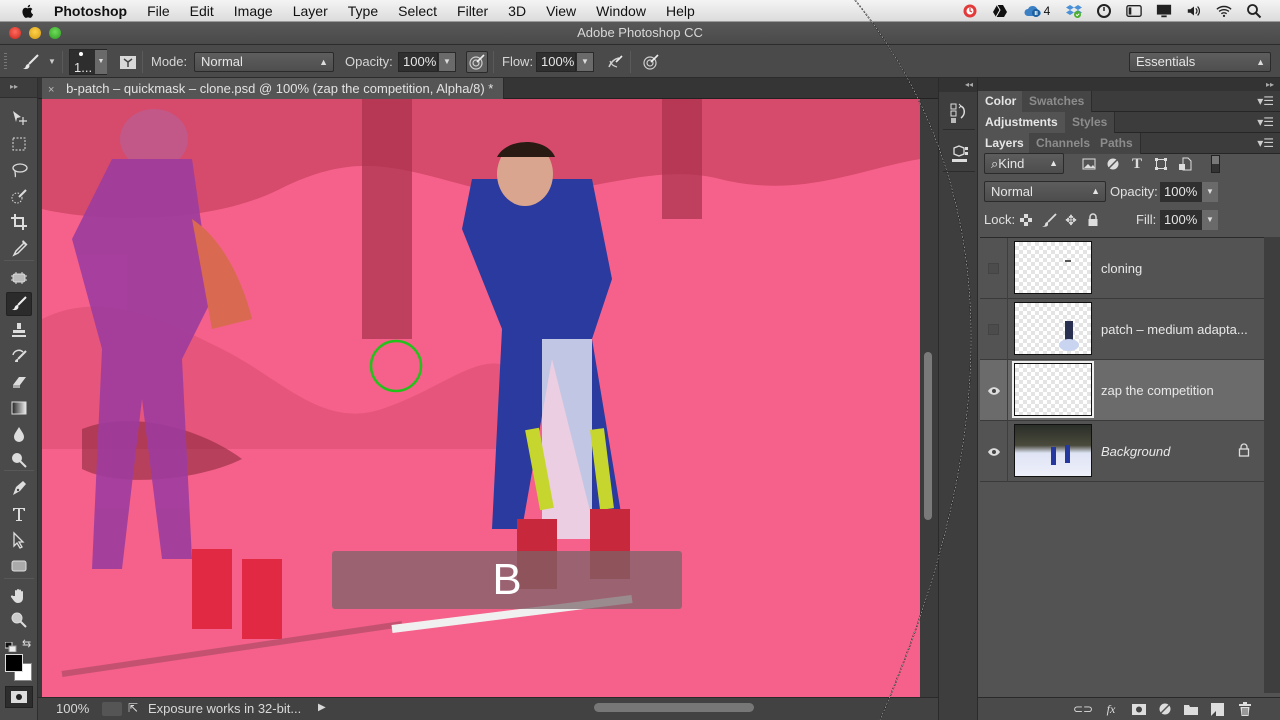 The image size is (1280, 720). What do you see at coordinates (1181, 220) in the screenshot?
I see `fill-input: 100%` at bounding box center [1181, 220].